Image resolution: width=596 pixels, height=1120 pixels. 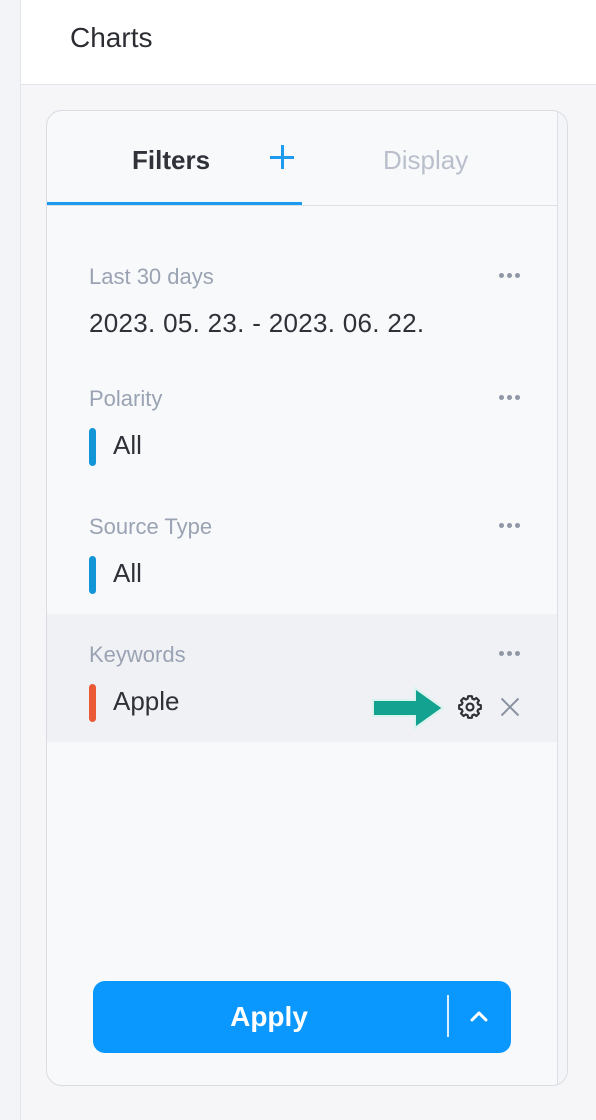 What do you see at coordinates (562, 598) in the screenshot?
I see `adjacent-panel` at bounding box center [562, 598].